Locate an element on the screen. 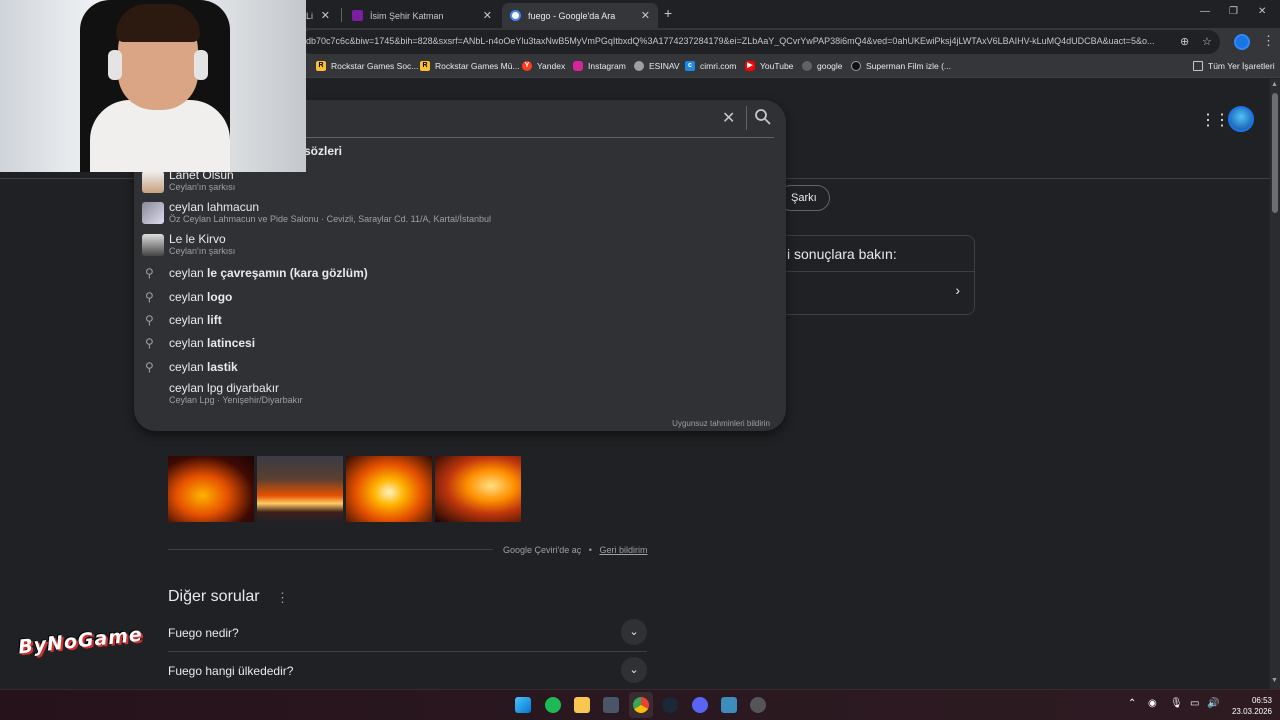  profile-avatar is located at coordinates (1242, 42).